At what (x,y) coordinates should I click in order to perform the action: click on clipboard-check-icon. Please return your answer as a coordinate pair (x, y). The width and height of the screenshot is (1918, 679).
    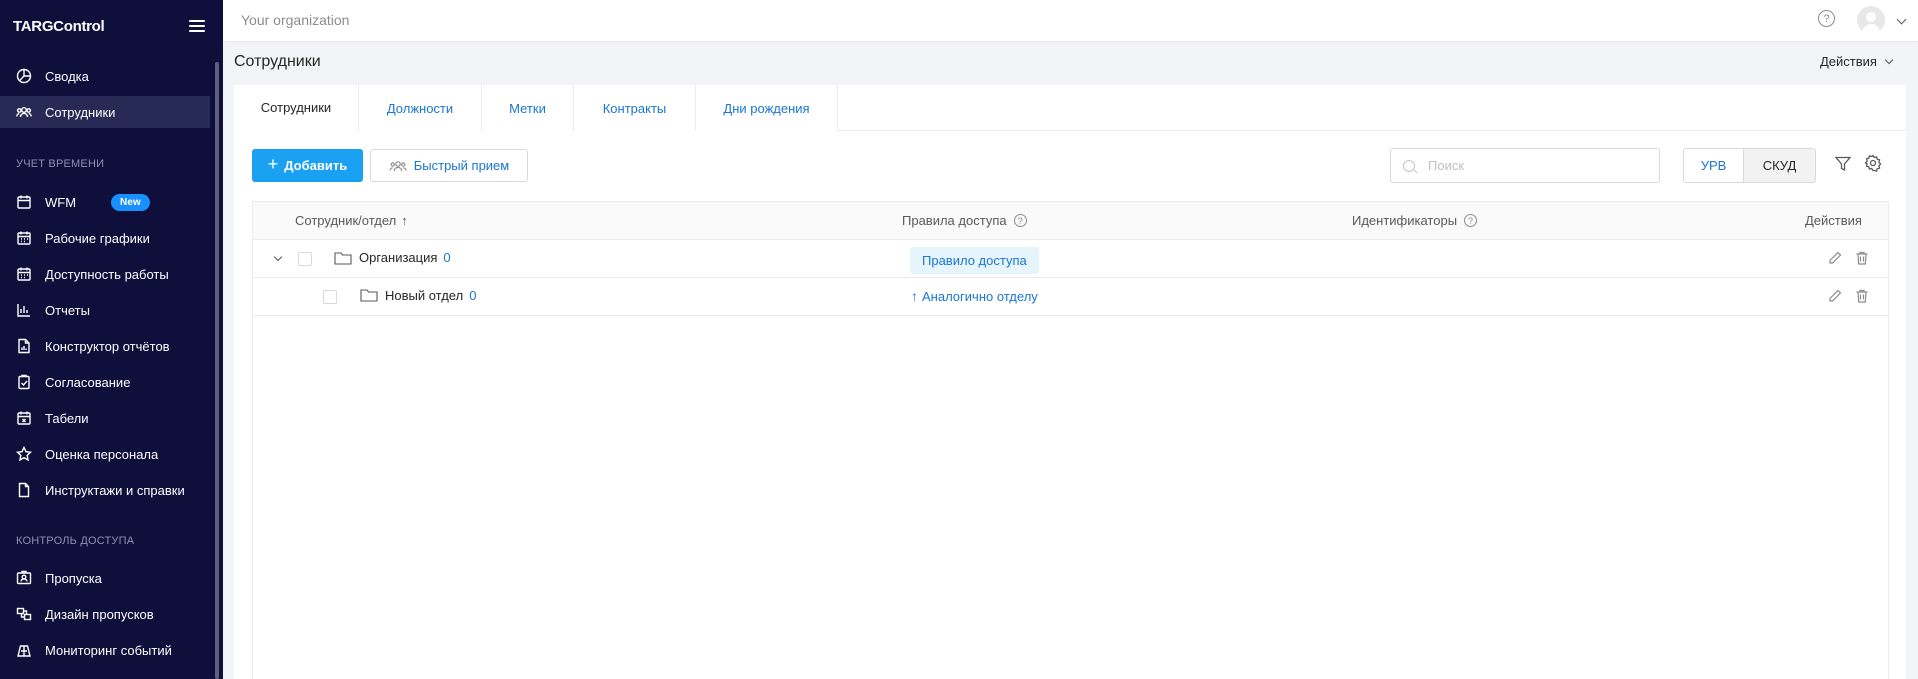
    Looking at the image, I should click on (24, 382).